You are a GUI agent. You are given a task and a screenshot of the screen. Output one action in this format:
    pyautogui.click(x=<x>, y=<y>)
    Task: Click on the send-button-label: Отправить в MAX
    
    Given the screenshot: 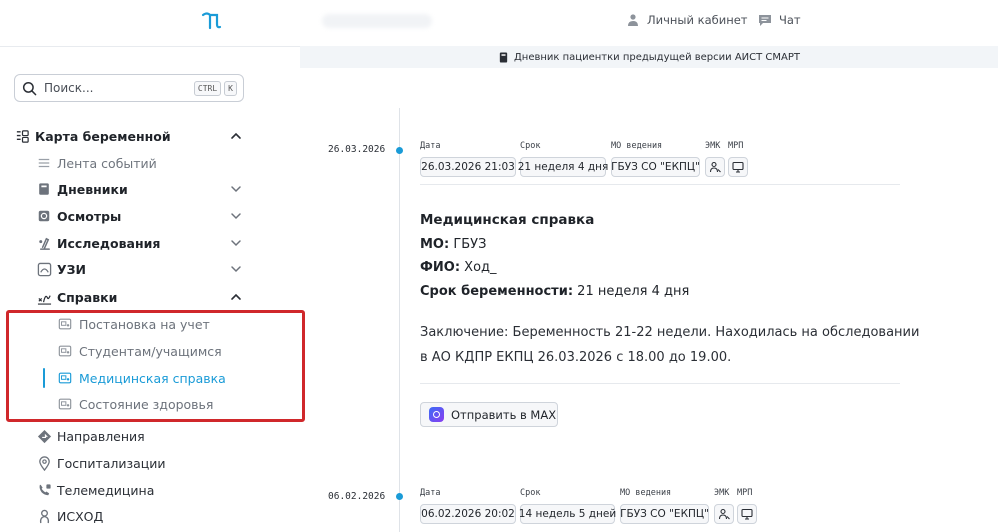 What is the action you would take?
    pyautogui.click(x=504, y=414)
    